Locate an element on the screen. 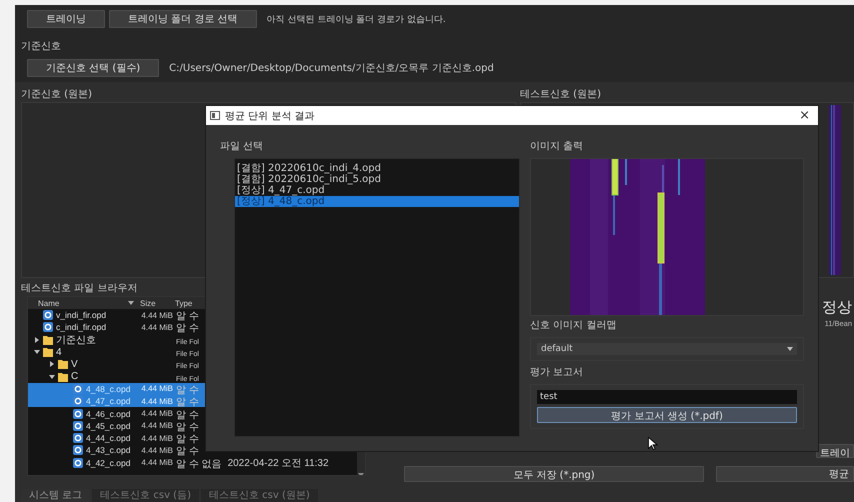 The height and width of the screenshot is (502, 854). file-name: c_indi_fir.opd is located at coordinates (81, 327).